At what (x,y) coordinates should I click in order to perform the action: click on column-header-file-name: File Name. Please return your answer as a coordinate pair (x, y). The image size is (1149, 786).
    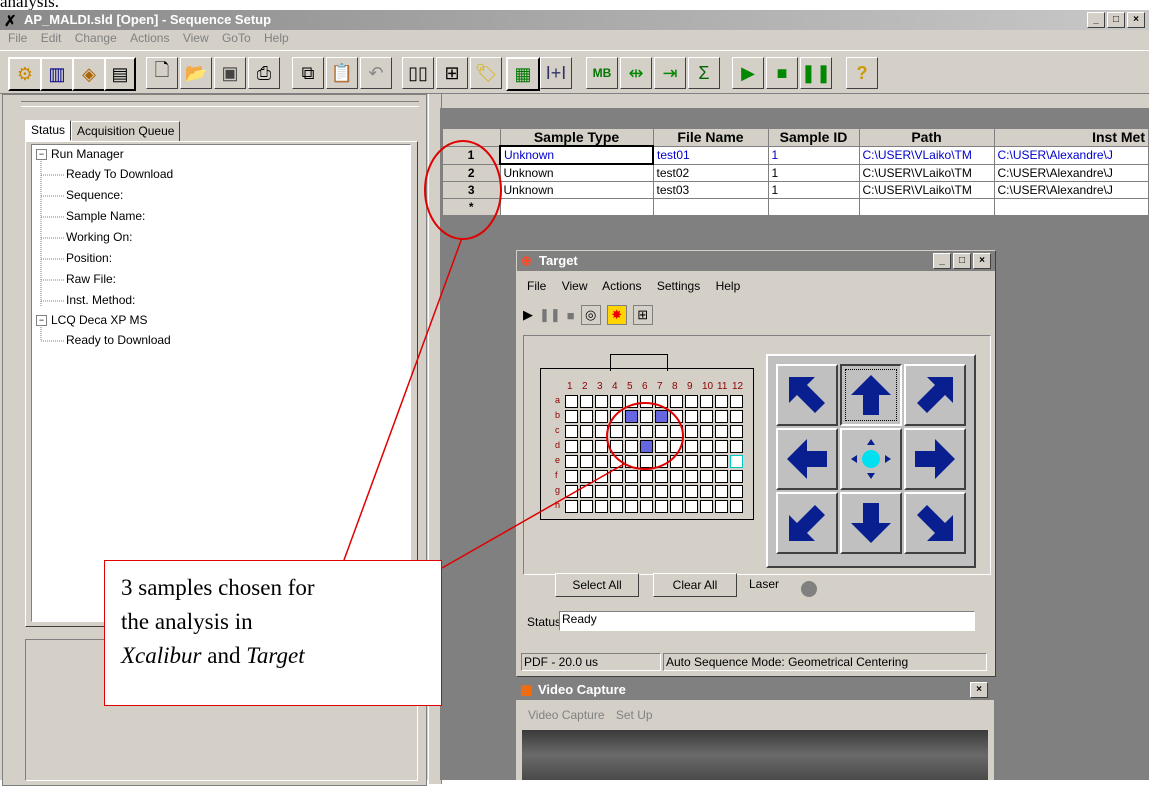
    Looking at the image, I should click on (710, 137).